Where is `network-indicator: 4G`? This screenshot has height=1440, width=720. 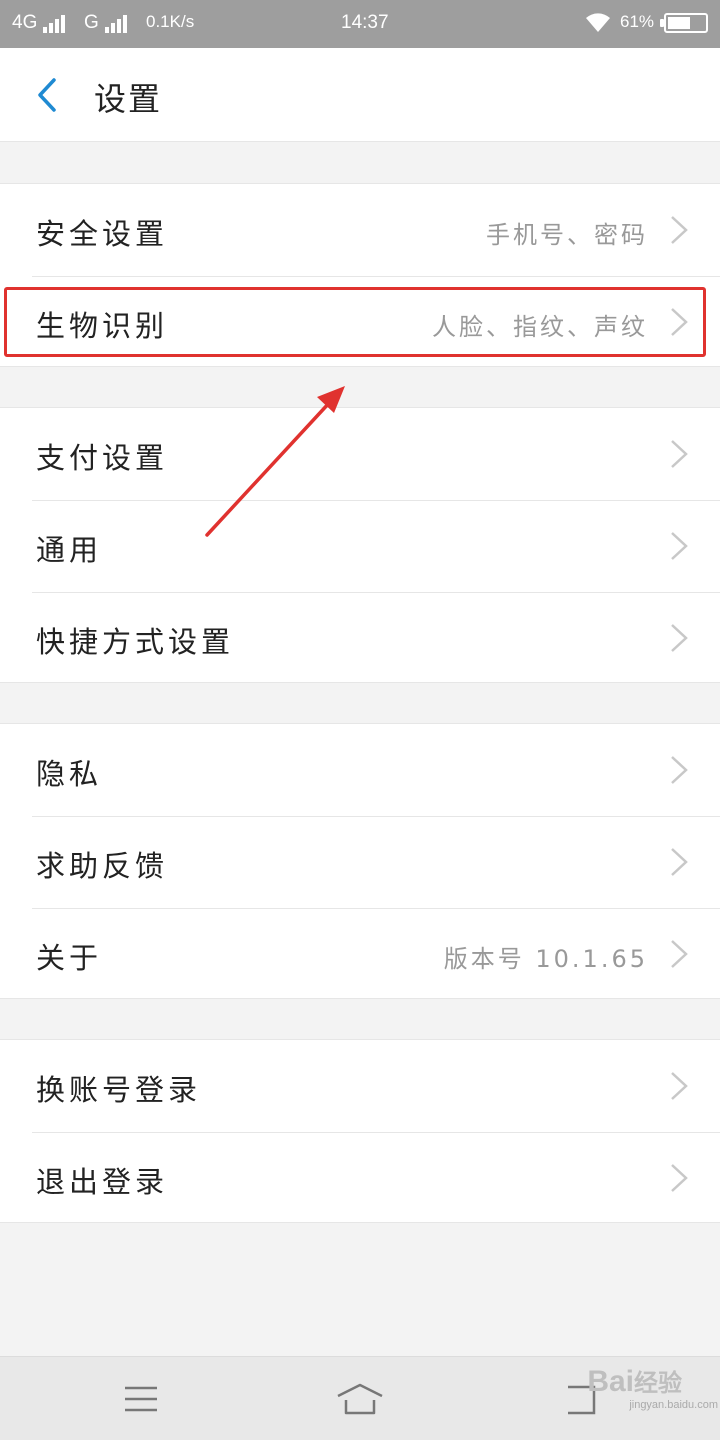
network-indicator: 4G is located at coordinates (39, 23).